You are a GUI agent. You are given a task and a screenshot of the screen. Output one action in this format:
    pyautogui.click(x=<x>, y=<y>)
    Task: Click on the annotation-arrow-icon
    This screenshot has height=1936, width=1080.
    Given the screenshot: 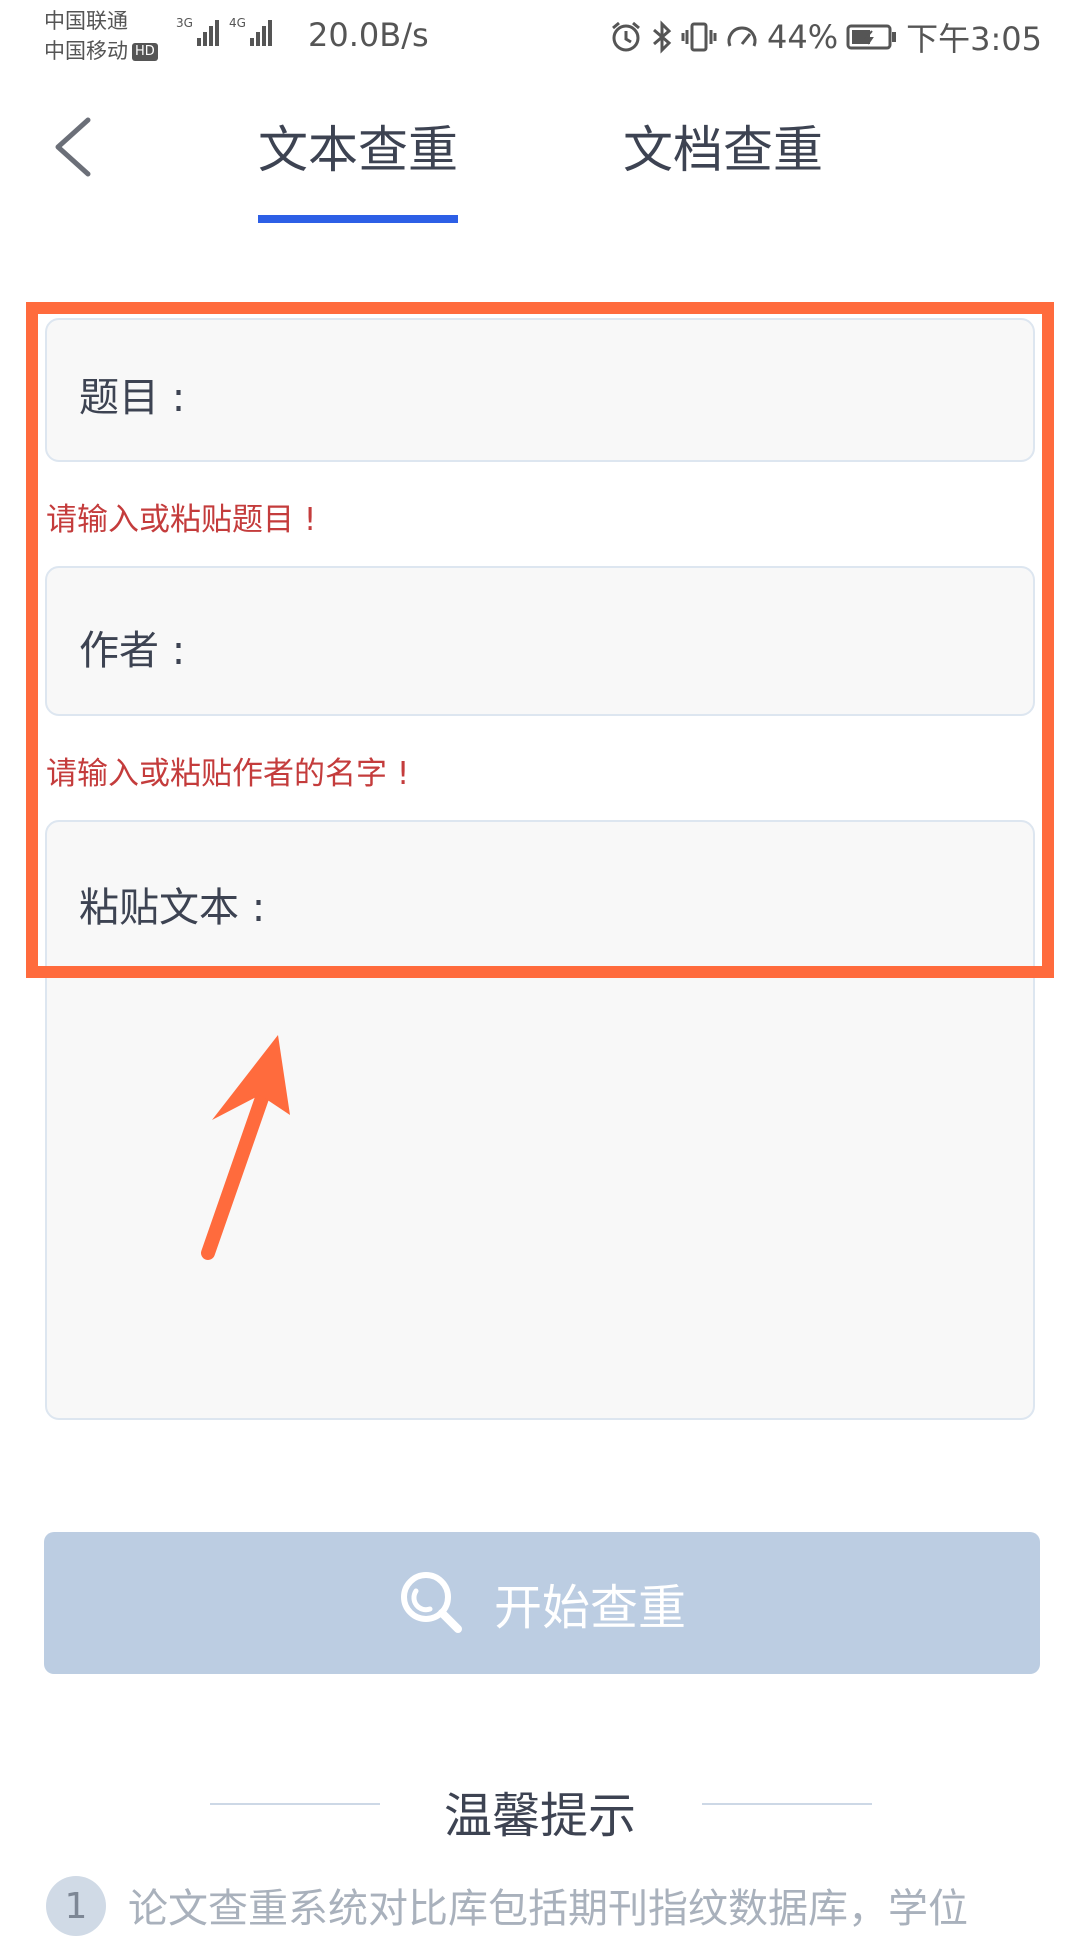 What is the action you would take?
    pyautogui.click(x=245, y=1147)
    